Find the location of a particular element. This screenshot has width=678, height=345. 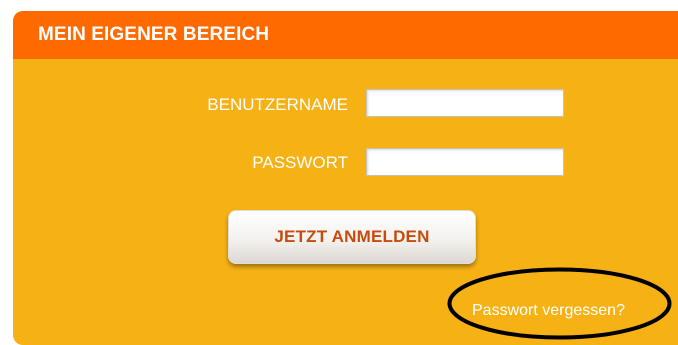

password-field is located at coordinates (465, 162).